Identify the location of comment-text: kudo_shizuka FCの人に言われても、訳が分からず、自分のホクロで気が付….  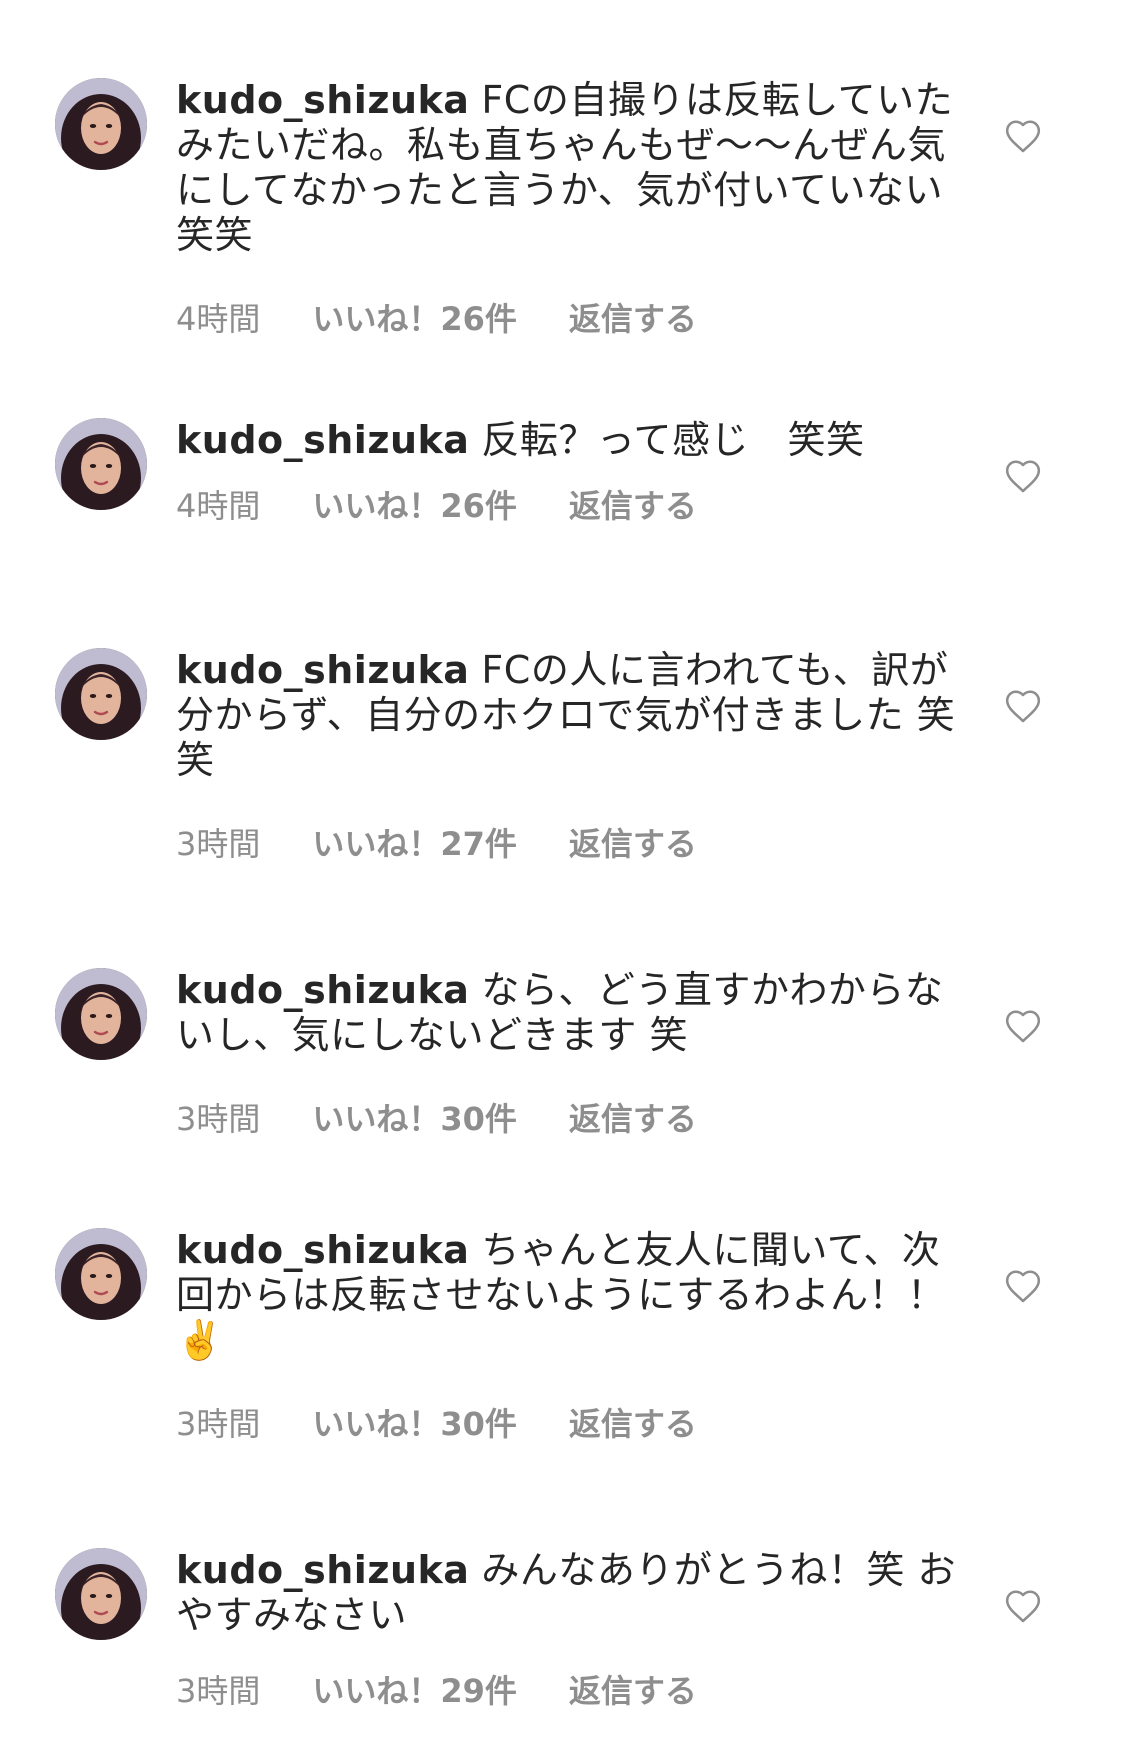
(571, 715).